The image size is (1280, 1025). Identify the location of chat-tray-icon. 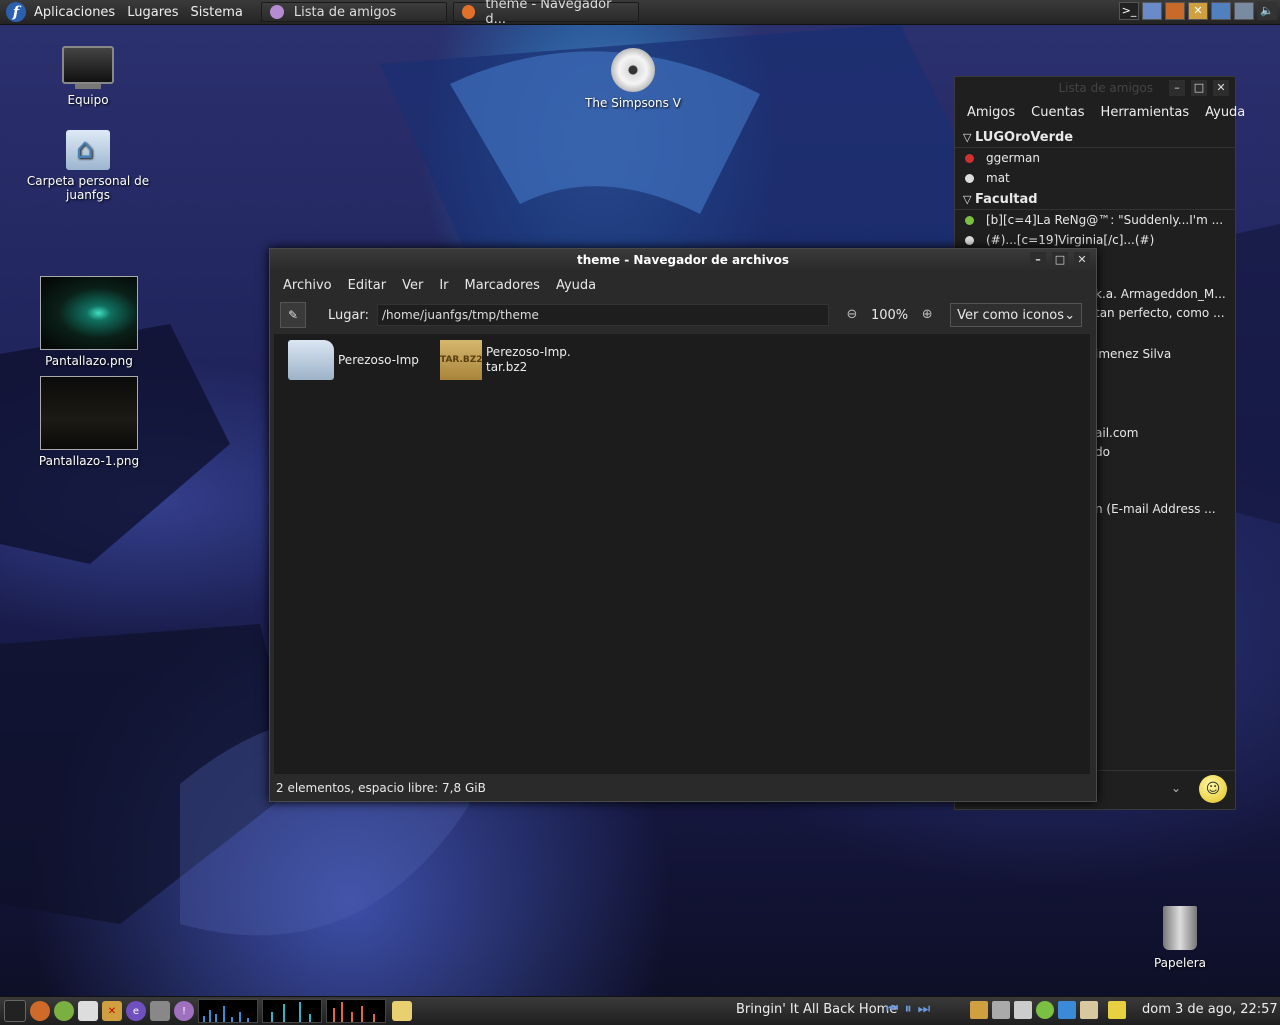
(1045, 1010).